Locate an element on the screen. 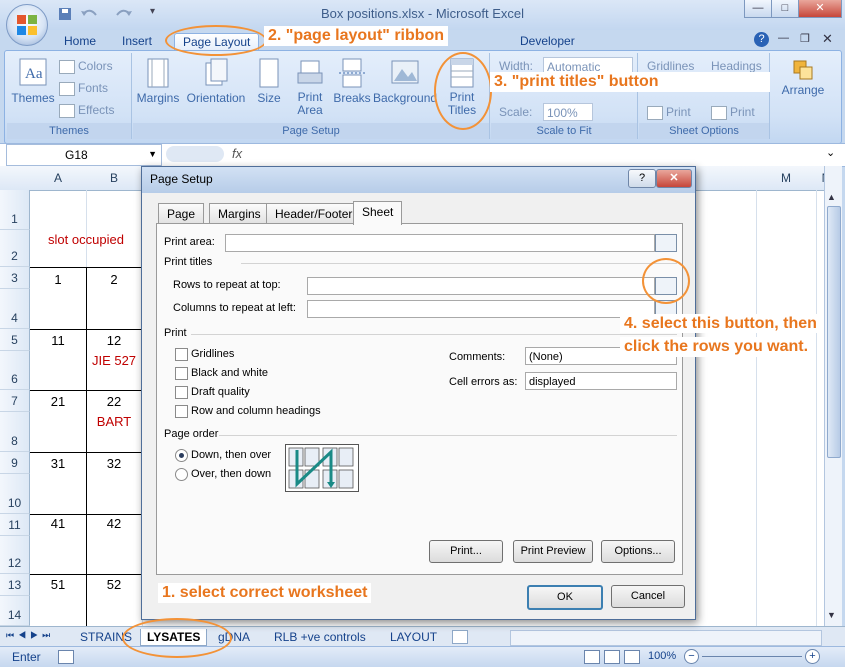 This screenshot has height=667, width=845. zoom-slider is located at coordinates (752, 656).